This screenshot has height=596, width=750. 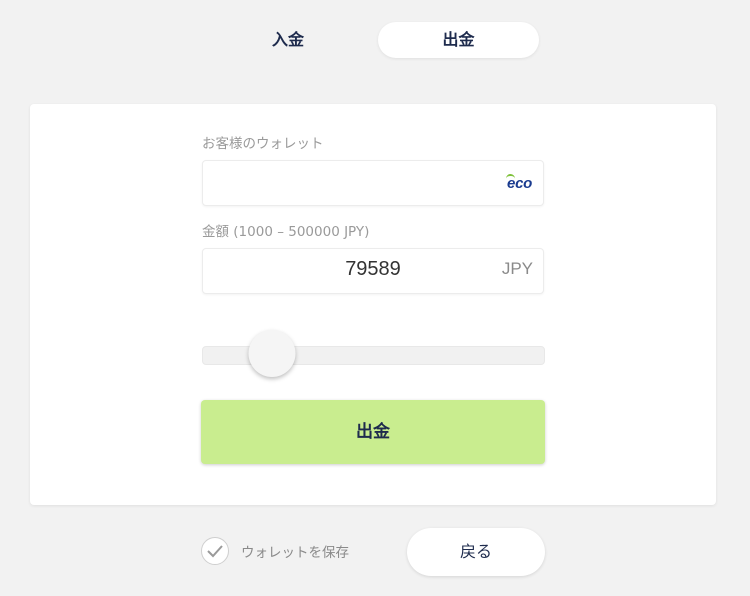 I want to click on amount-input: 79589 JPY, so click(x=373, y=271).